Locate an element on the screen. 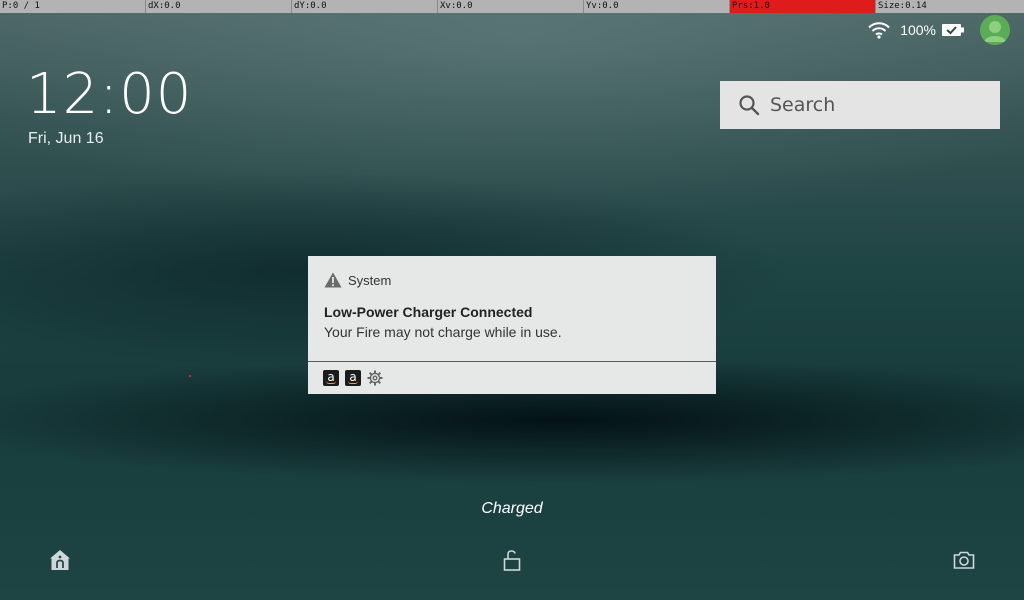 This screenshot has width=1024, height=600. notification-action-icons: a a is located at coordinates (353, 378).